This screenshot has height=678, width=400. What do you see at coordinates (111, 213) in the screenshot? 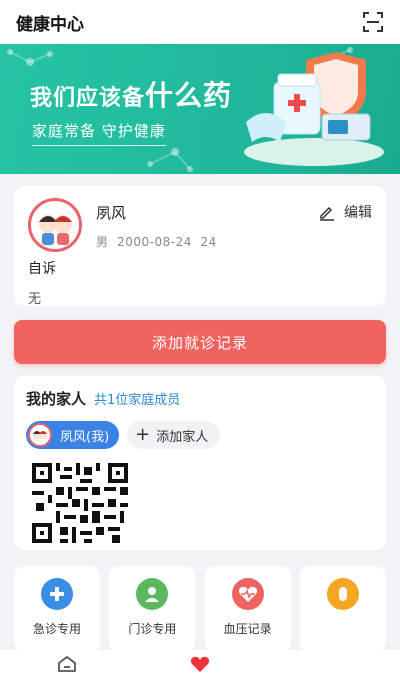
I see `profile-name: 夙风` at bounding box center [111, 213].